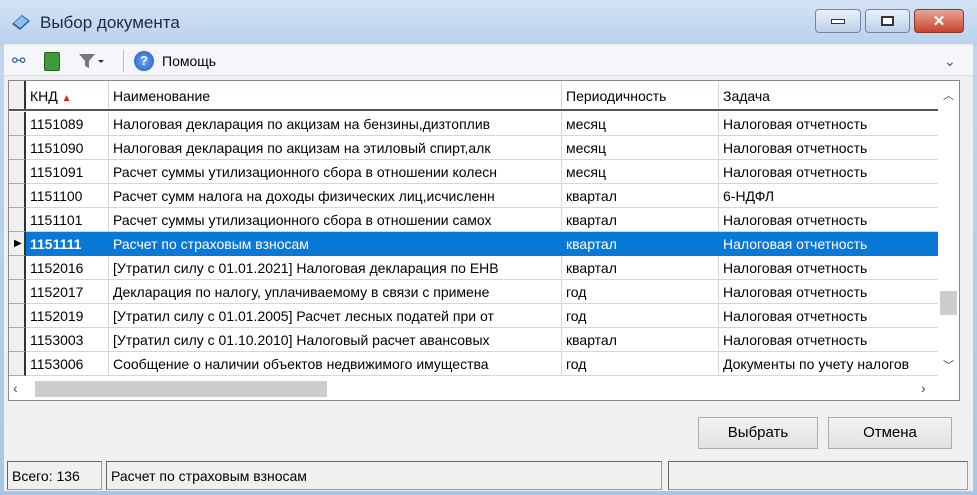 The width and height of the screenshot is (977, 495). Describe the element at coordinates (44, 96) in the screenshot. I see `column-label: КНД` at that location.